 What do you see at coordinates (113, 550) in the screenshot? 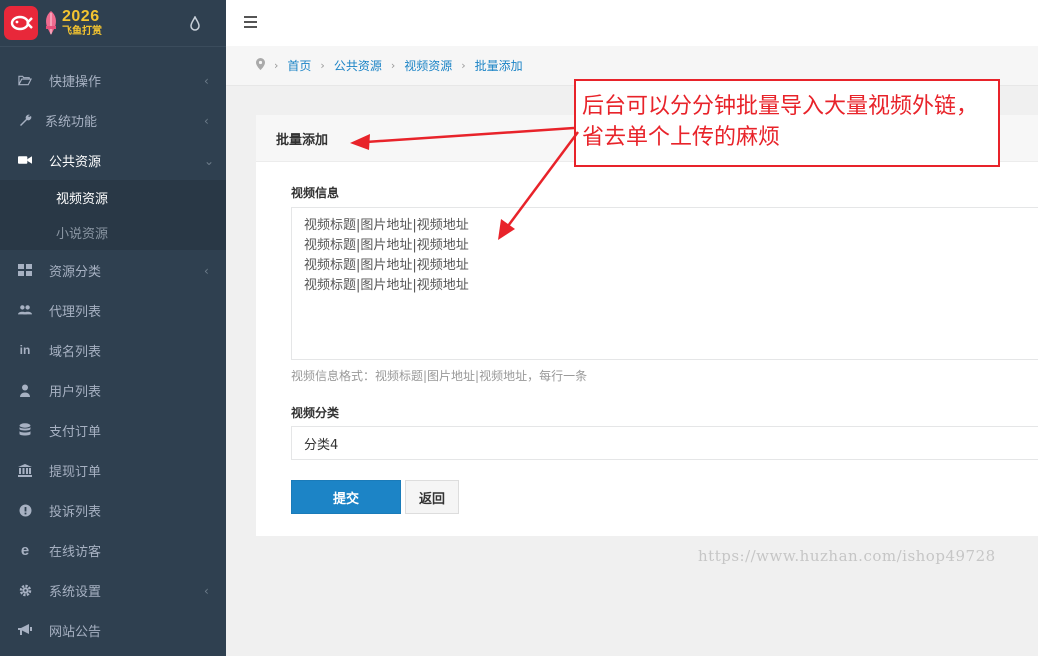
I see `sidebar-item-online-visitors: e 在线访客` at bounding box center [113, 550].